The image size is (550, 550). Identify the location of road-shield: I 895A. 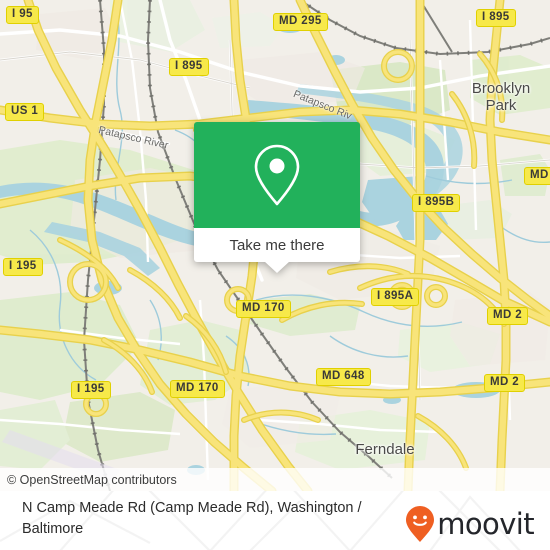
(395, 297).